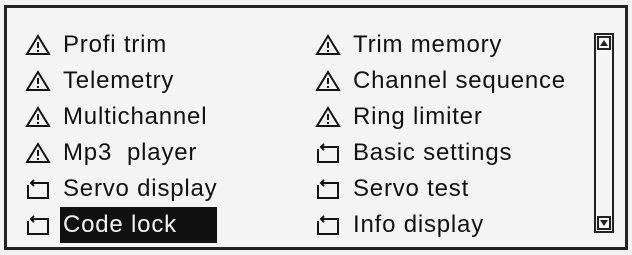  I want to click on triangle-up-icon, so click(604, 43).